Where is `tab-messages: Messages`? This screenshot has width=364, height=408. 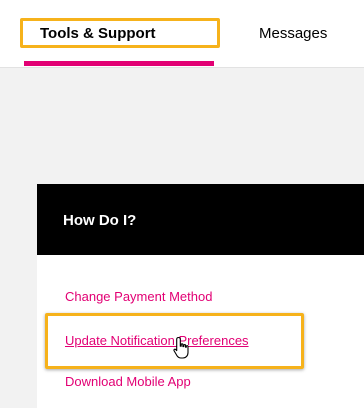
tab-messages: Messages is located at coordinates (293, 33).